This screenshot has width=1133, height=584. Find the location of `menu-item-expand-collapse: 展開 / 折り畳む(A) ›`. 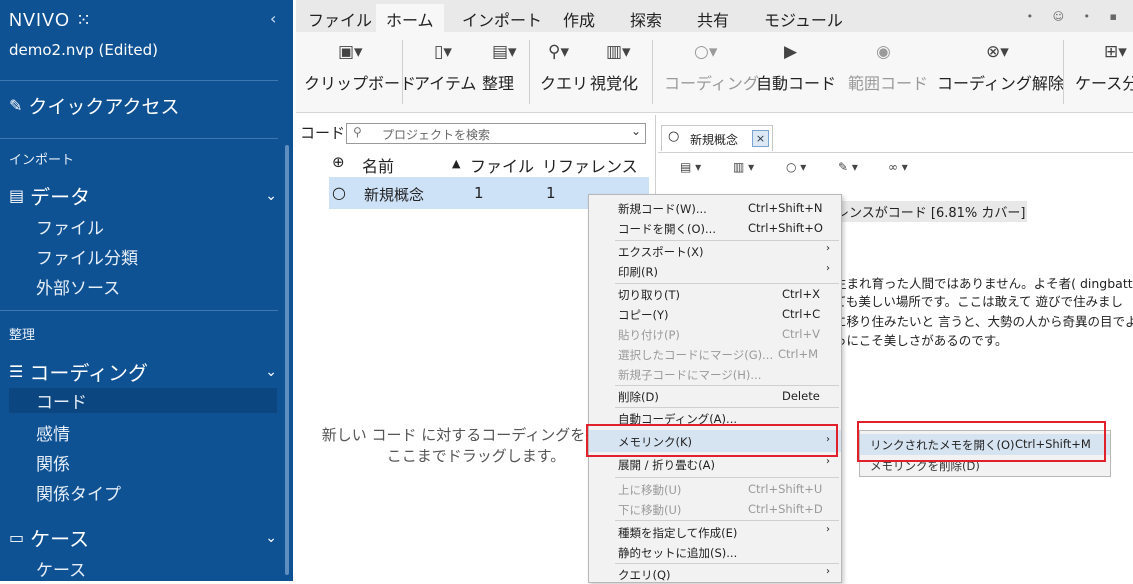

menu-item-expand-collapse: 展開 / 折り畳む(A) › is located at coordinates (715, 464).